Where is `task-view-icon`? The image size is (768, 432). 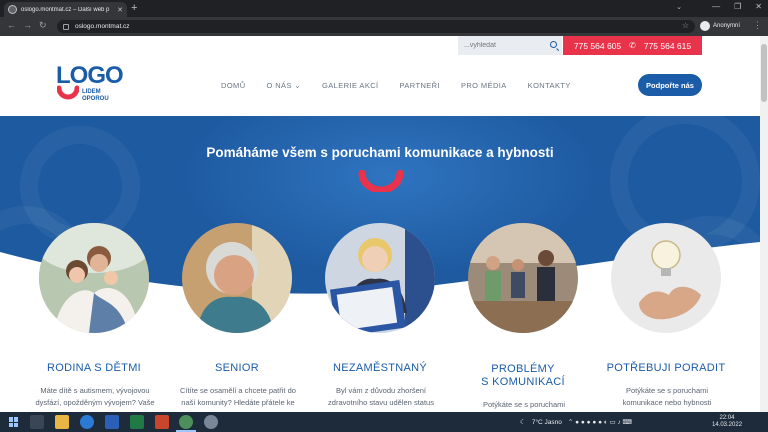
task-view-icon is located at coordinates (37, 422).